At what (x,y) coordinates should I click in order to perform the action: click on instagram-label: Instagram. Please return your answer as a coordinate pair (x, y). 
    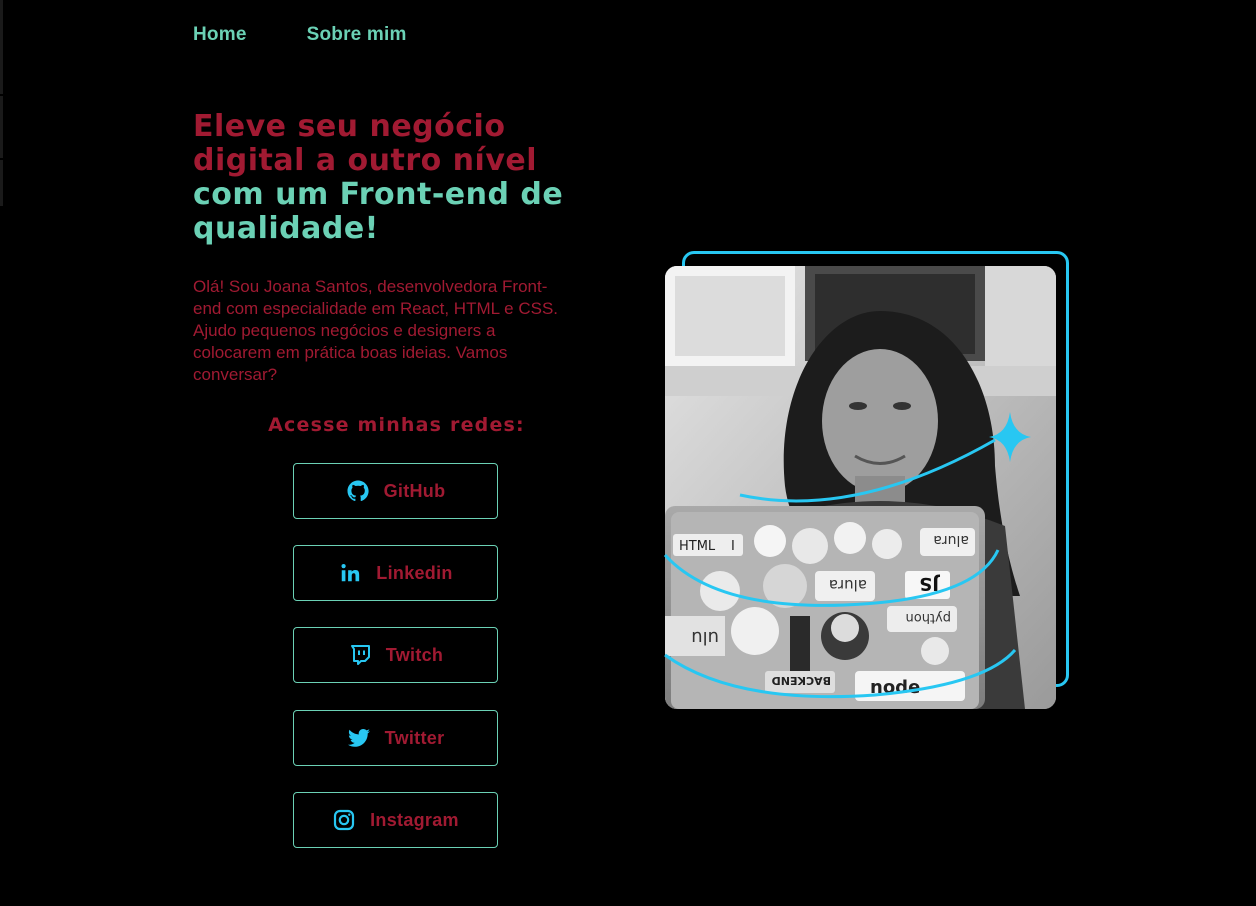
    Looking at the image, I should click on (414, 819).